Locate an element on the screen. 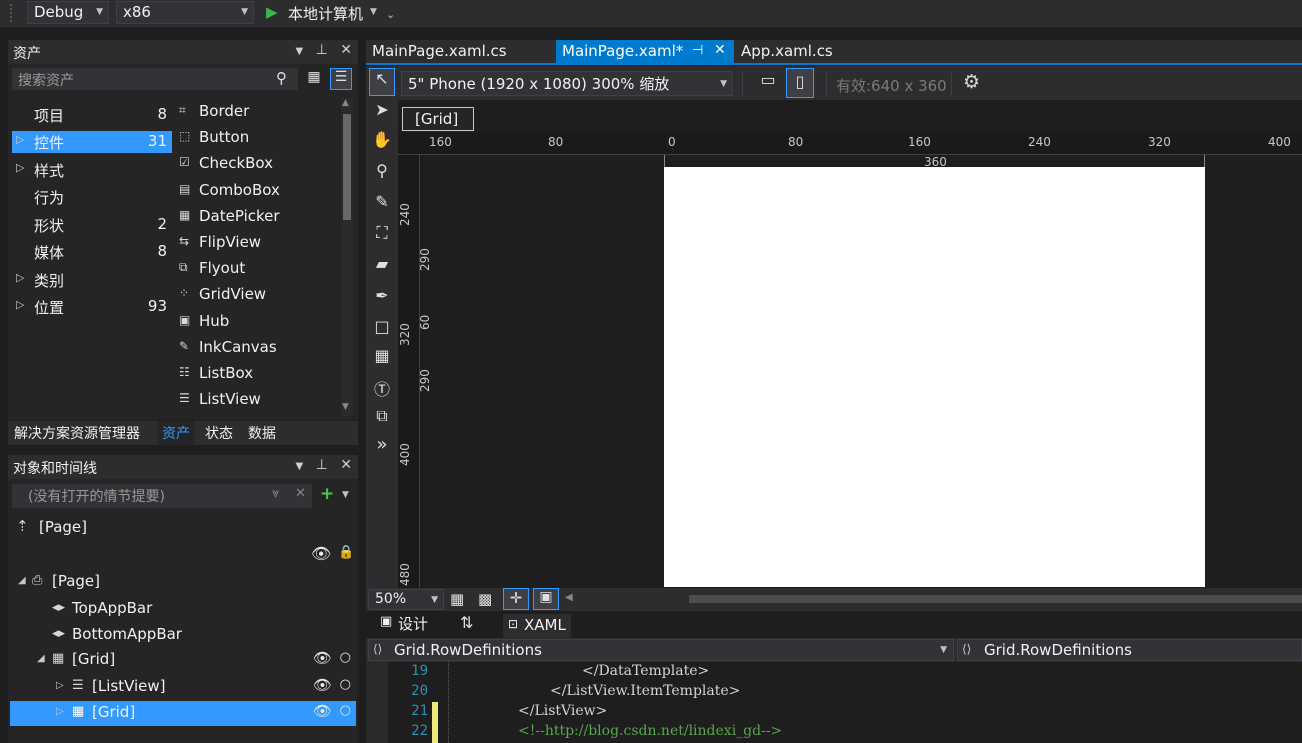 The width and height of the screenshot is (1302, 743). select-arrow-icon: ➤ is located at coordinates (382, 113).